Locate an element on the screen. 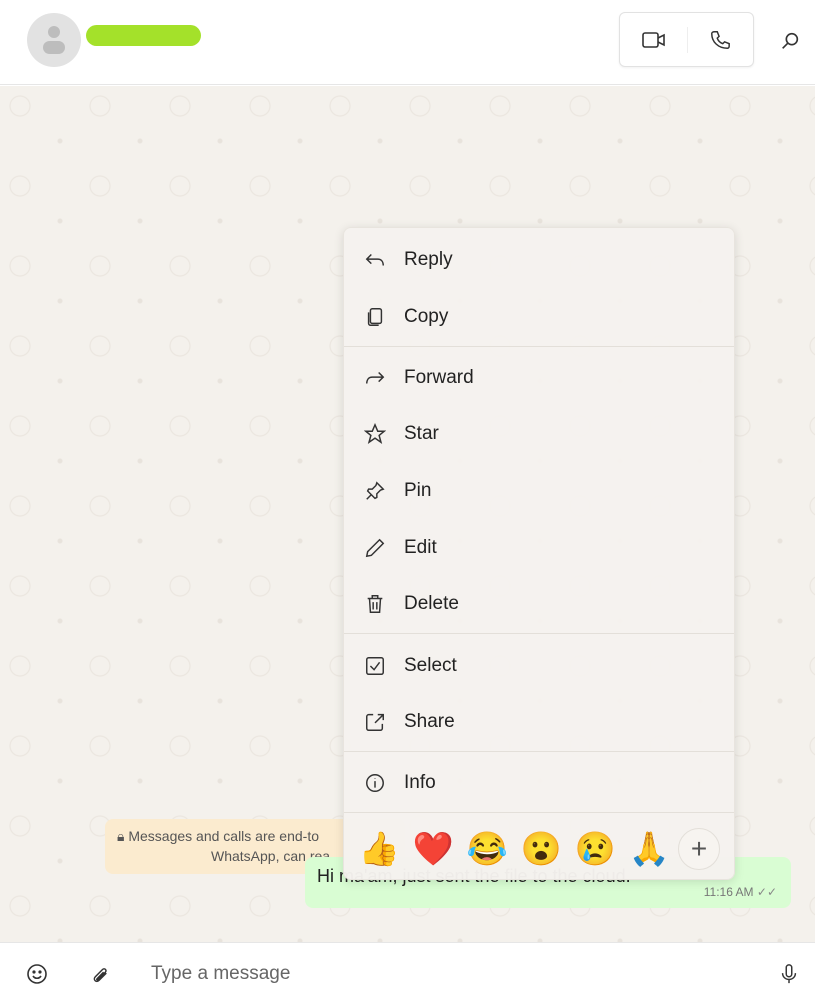 Image resolution: width=815 pixels, height=1000 pixels. reaction-bar: 👍 ❤️ 😂 😮 😢 🙏 + is located at coordinates (539, 849).